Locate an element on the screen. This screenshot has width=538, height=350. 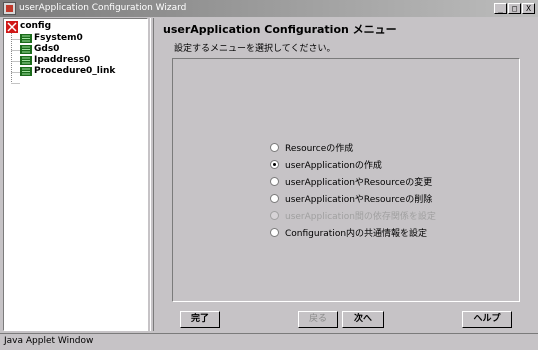
radio-button-selected is located at coordinates (274, 164).